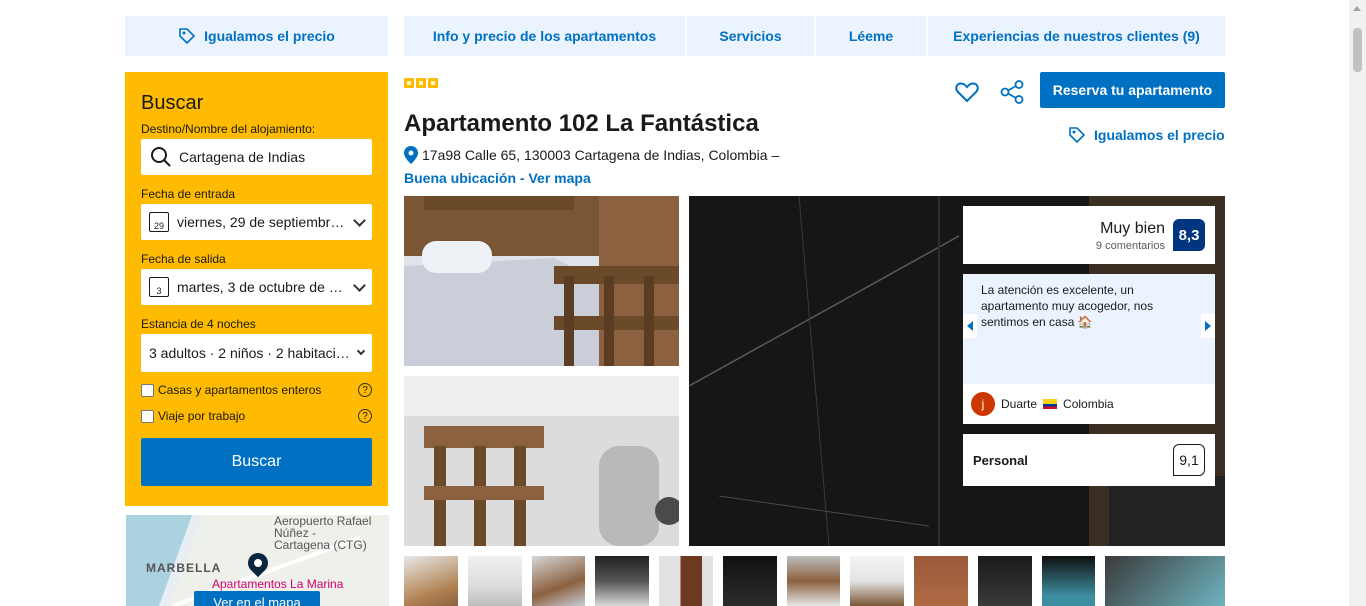  Describe the element at coordinates (269, 36) in the screenshot. I see `nav-price-match-label: Igualamos el precio` at that location.